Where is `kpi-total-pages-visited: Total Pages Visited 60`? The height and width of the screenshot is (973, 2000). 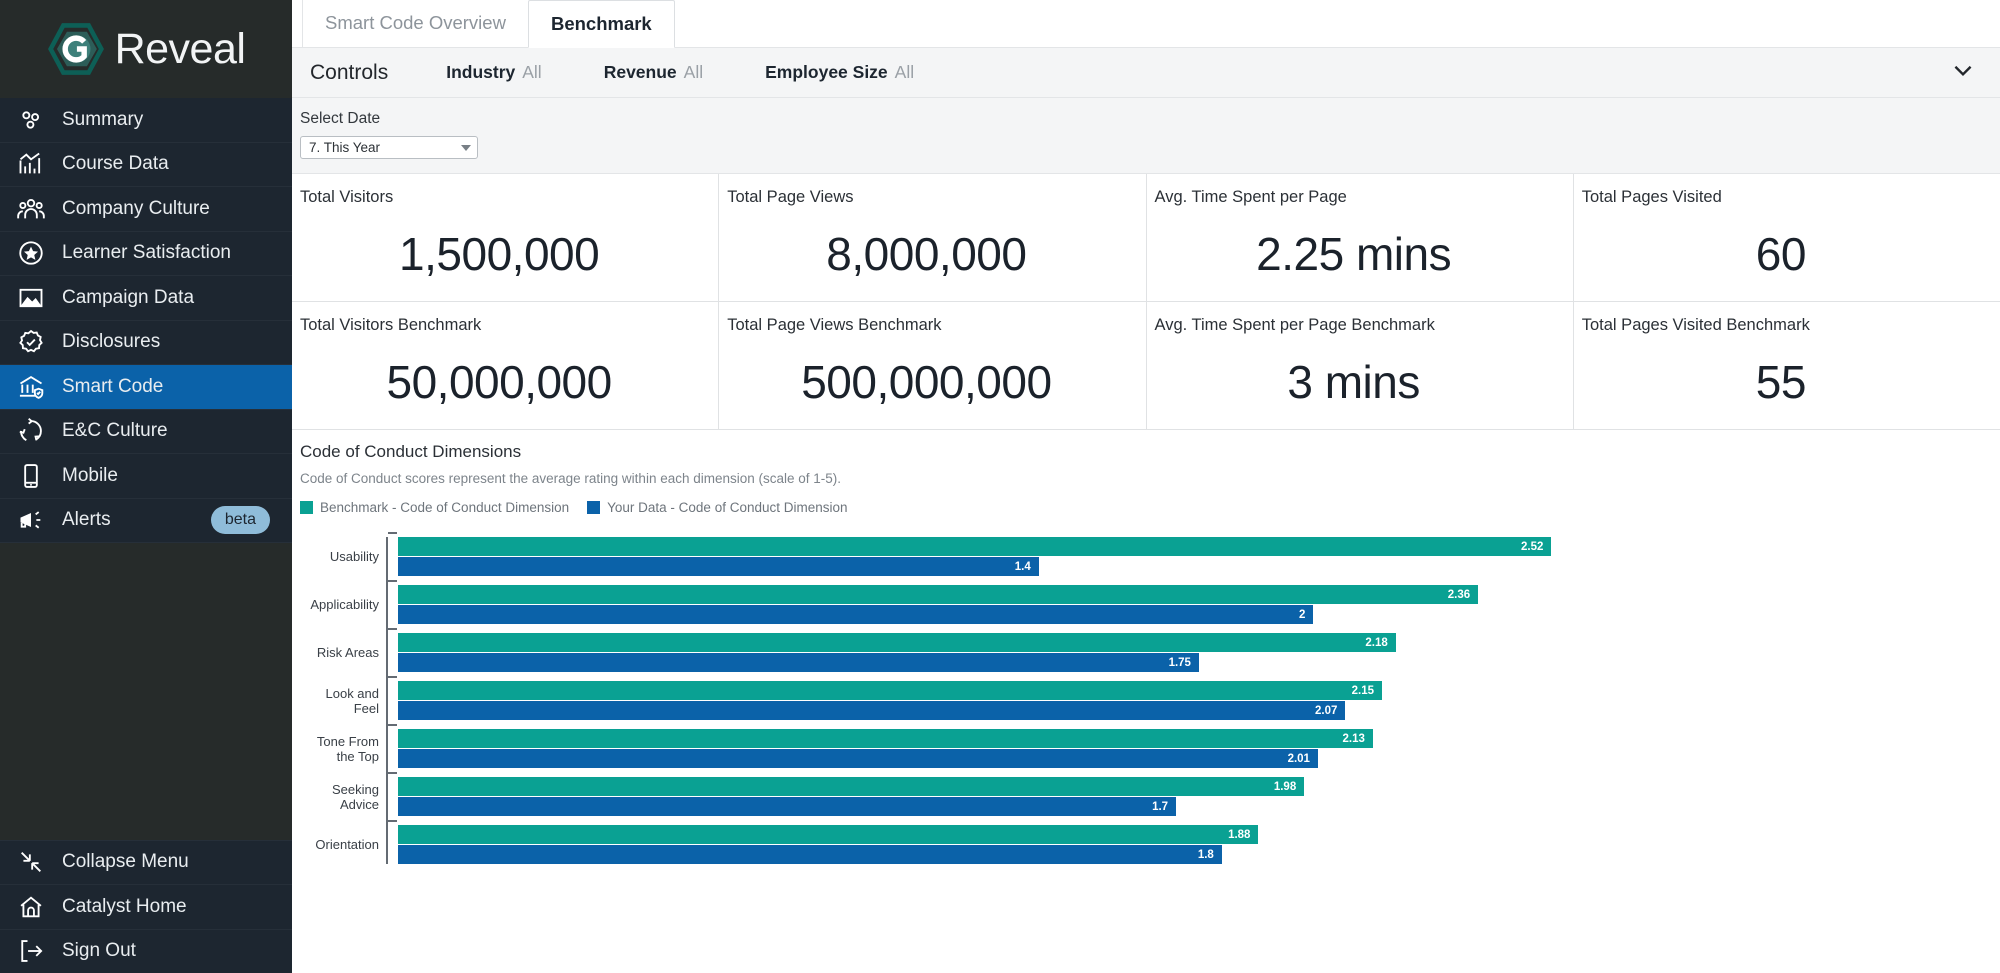
kpi-total-pages-visited: Total Pages Visited 60 is located at coordinates (1787, 237).